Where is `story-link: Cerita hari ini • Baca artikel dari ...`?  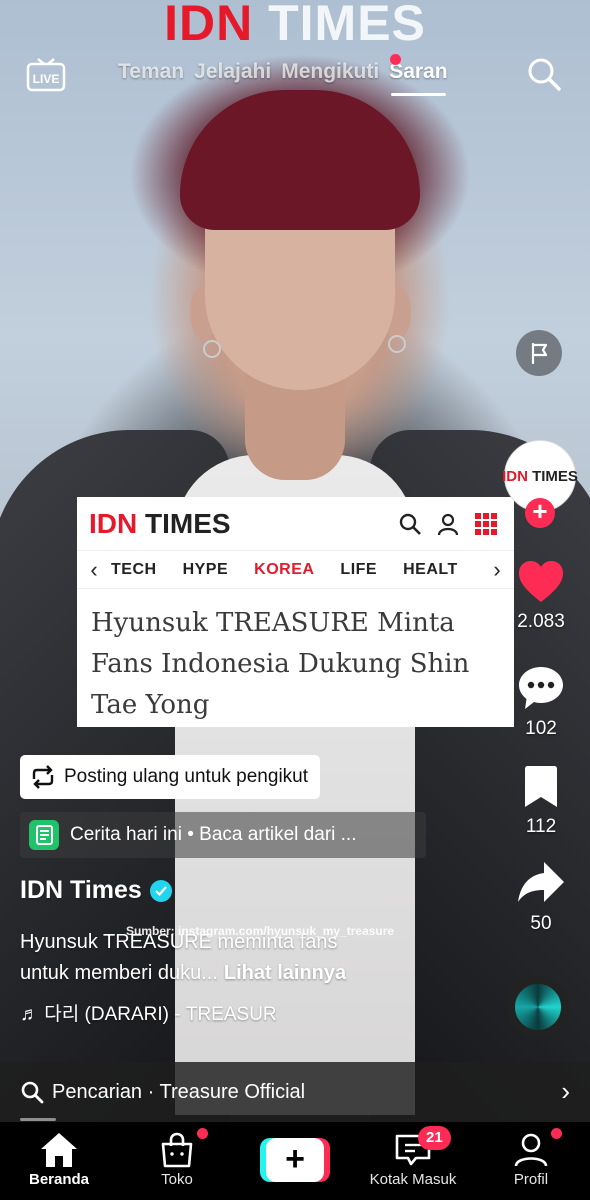
story-link: Cerita hari ini • Baca artikel dari ... is located at coordinates (223, 835).